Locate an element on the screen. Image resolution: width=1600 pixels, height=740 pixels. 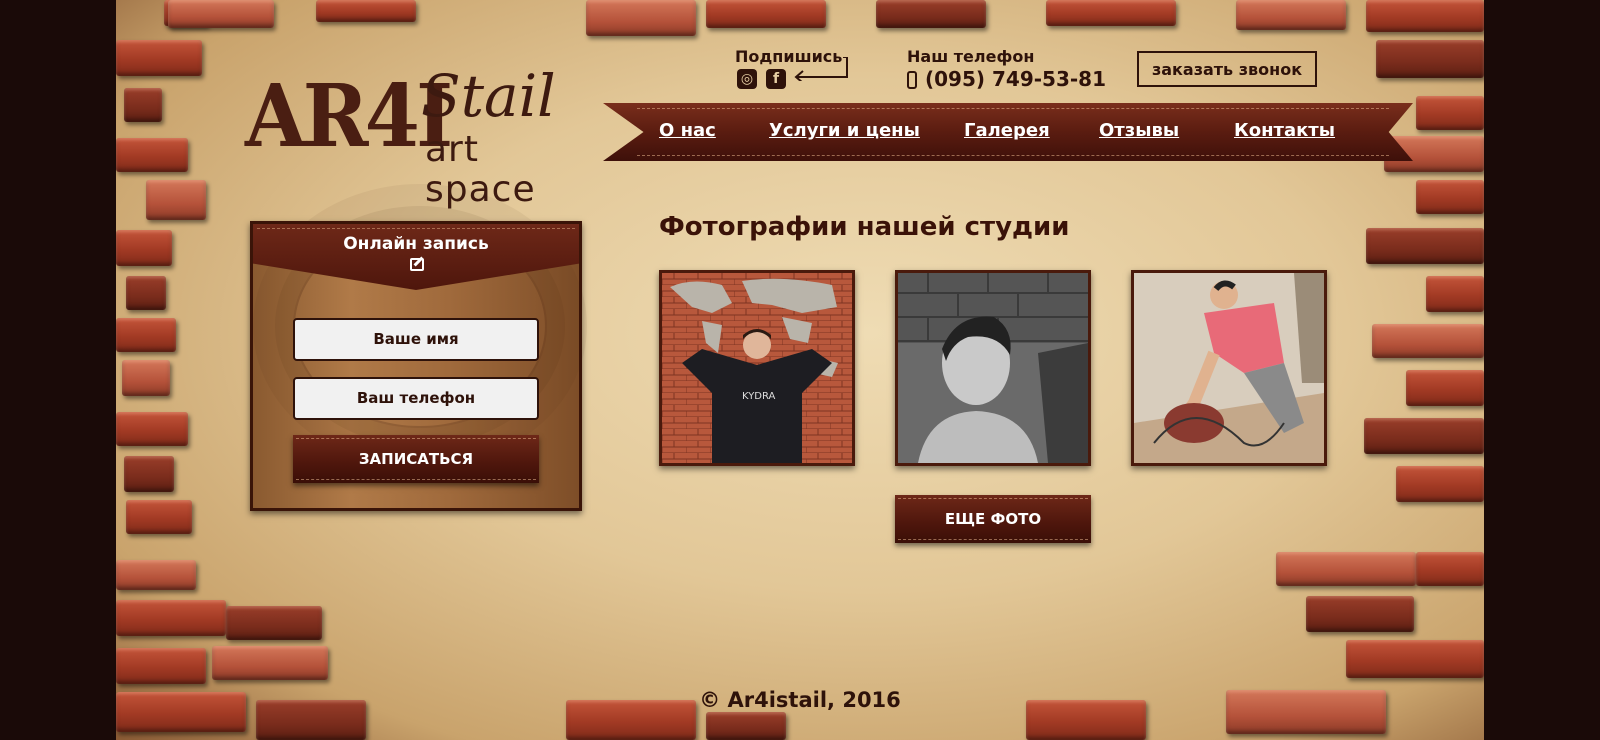
nav-item-services: Услуги и цены is located at coordinates (844, 130).